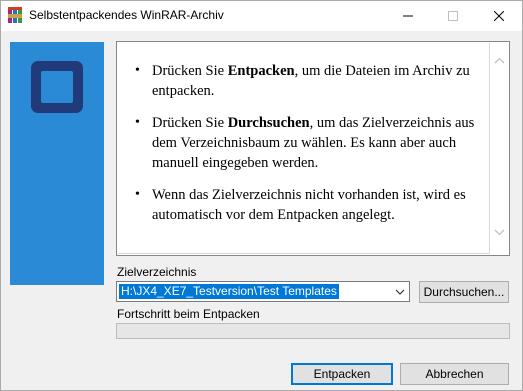 The image size is (523, 391). I want to click on maximize-icon, so click(452, 16).